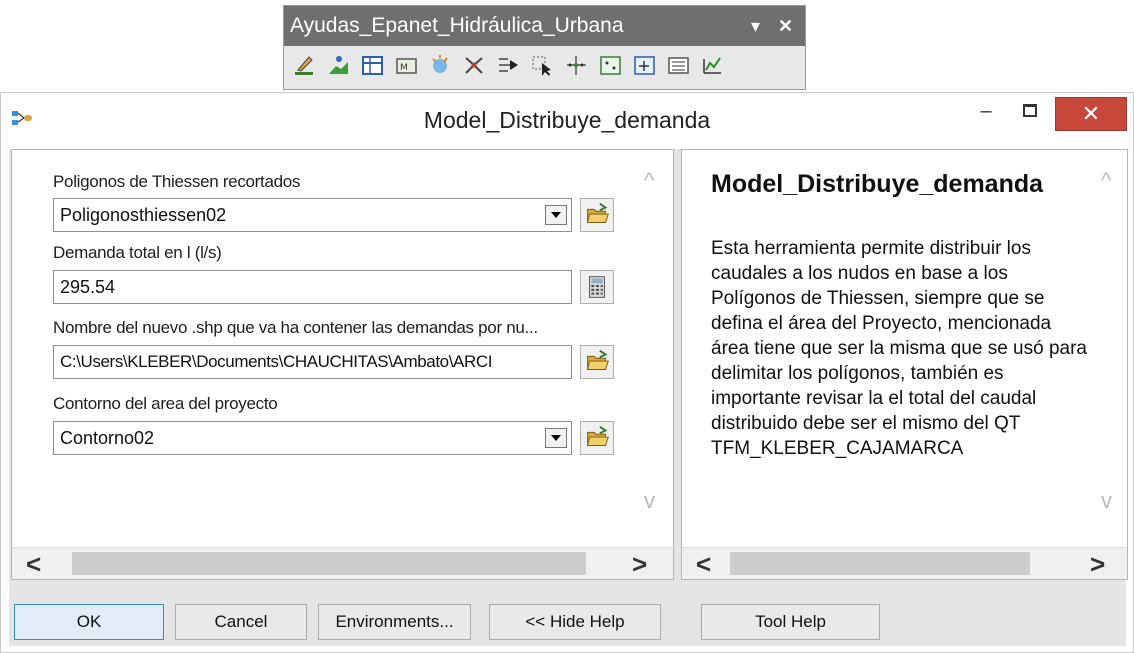 The height and width of the screenshot is (653, 1134). I want to click on maximize-button, so click(1031, 114).